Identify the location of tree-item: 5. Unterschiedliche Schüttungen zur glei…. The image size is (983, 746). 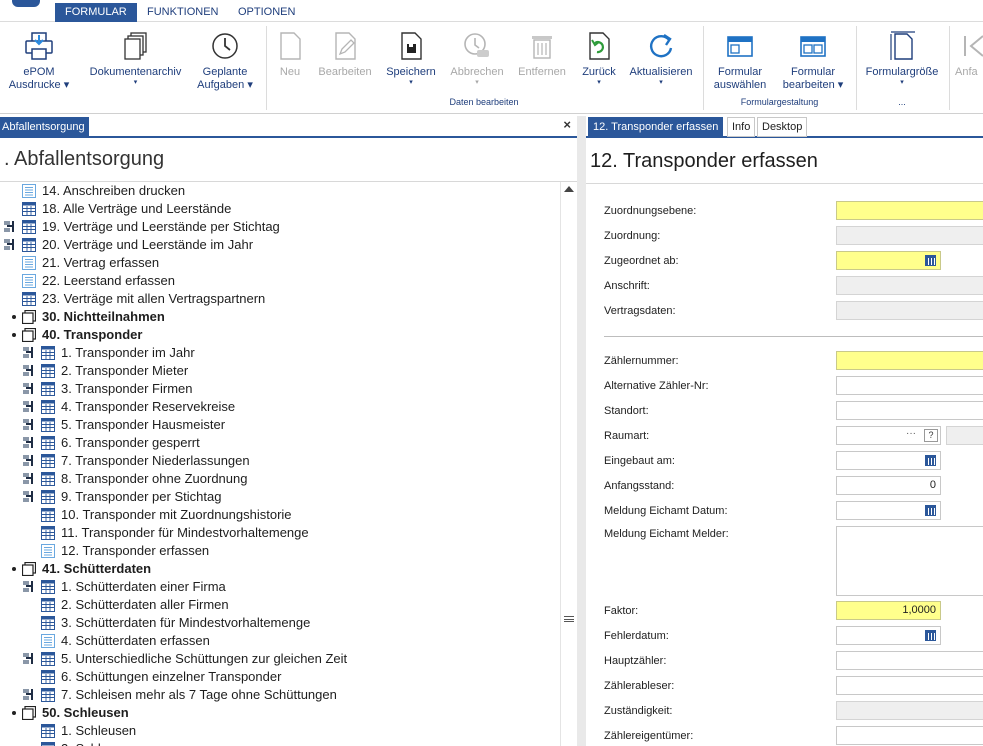
(280, 659).